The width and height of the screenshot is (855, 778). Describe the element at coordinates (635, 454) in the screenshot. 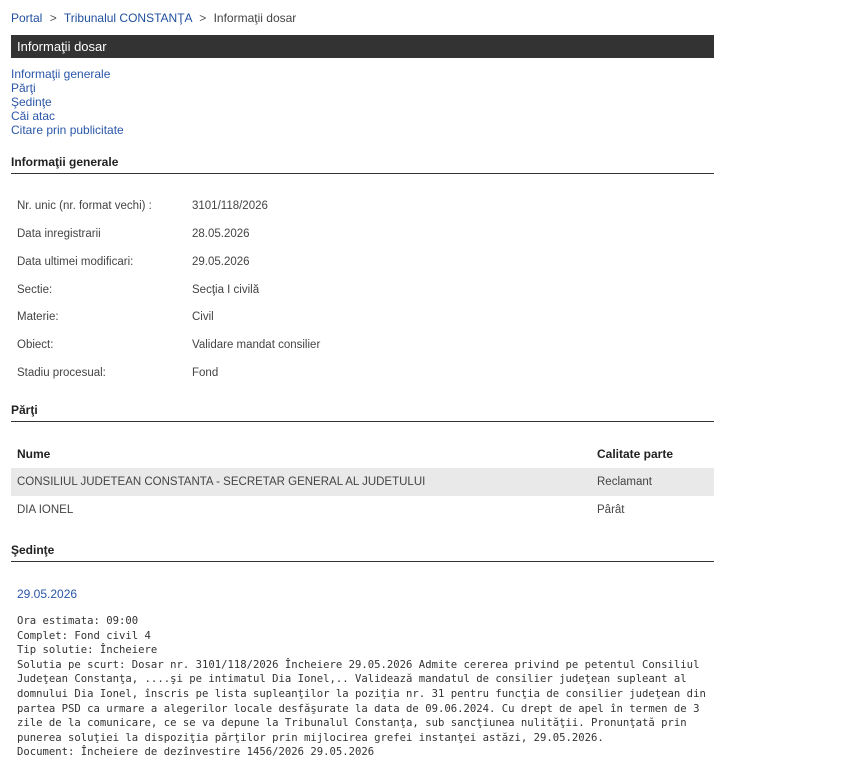

I see `column-header-calitate: Calitate parte` at that location.